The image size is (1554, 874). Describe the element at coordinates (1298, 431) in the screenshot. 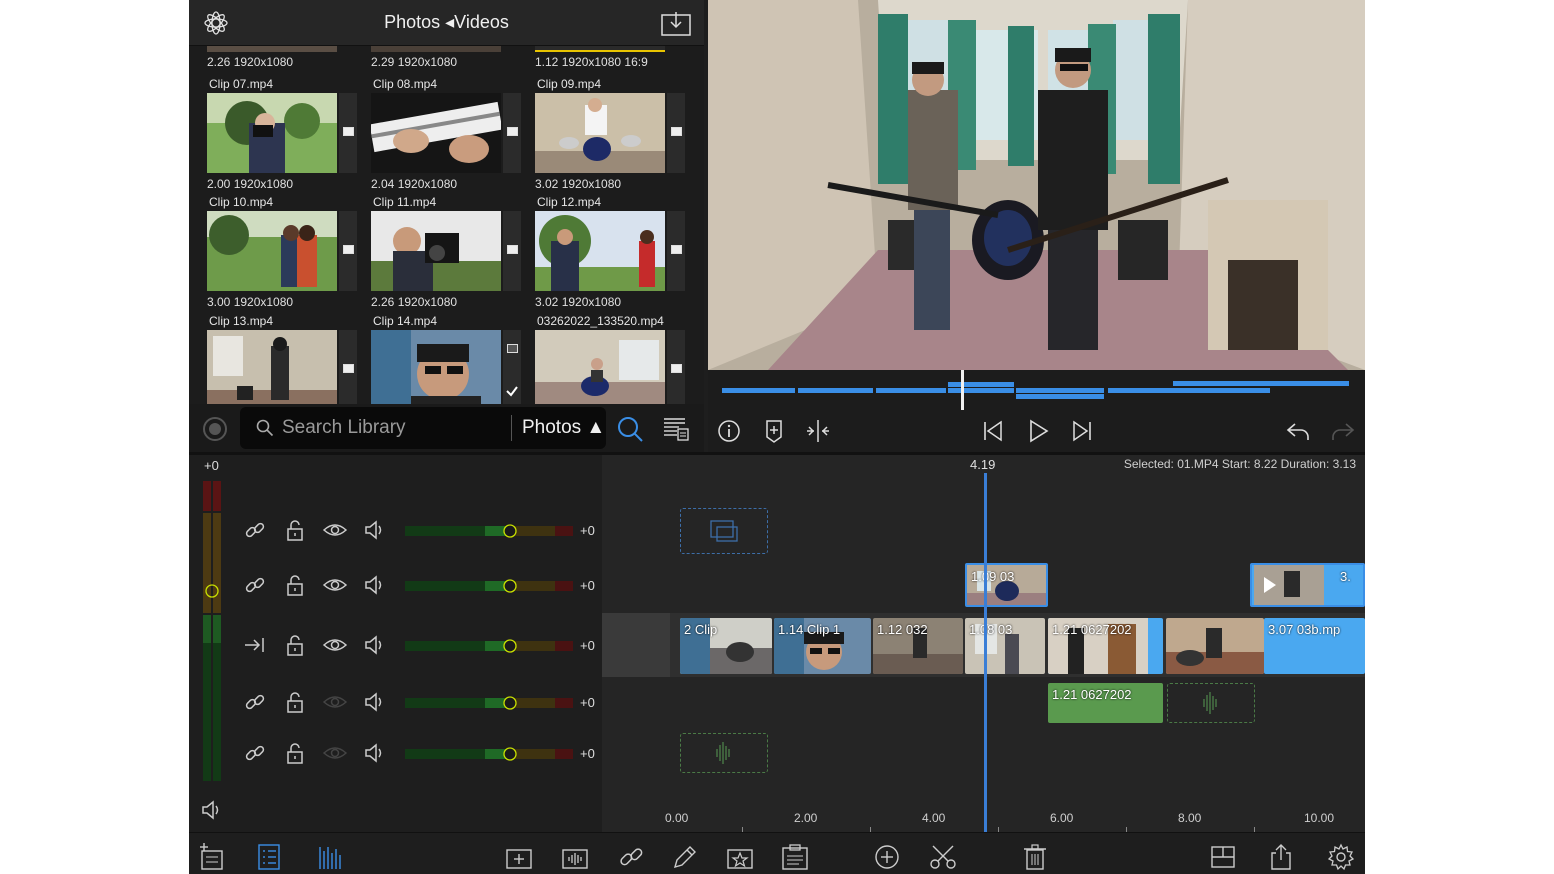

I see `undo-icon` at that location.